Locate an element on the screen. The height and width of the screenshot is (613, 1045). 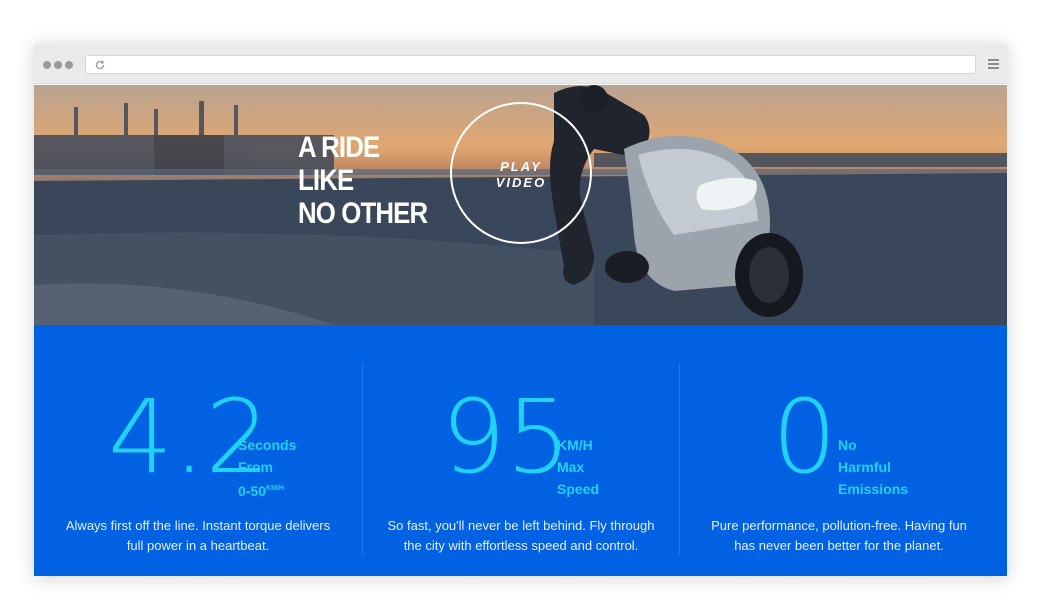
stat-label-line: Emissions is located at coordinates (873, 489).